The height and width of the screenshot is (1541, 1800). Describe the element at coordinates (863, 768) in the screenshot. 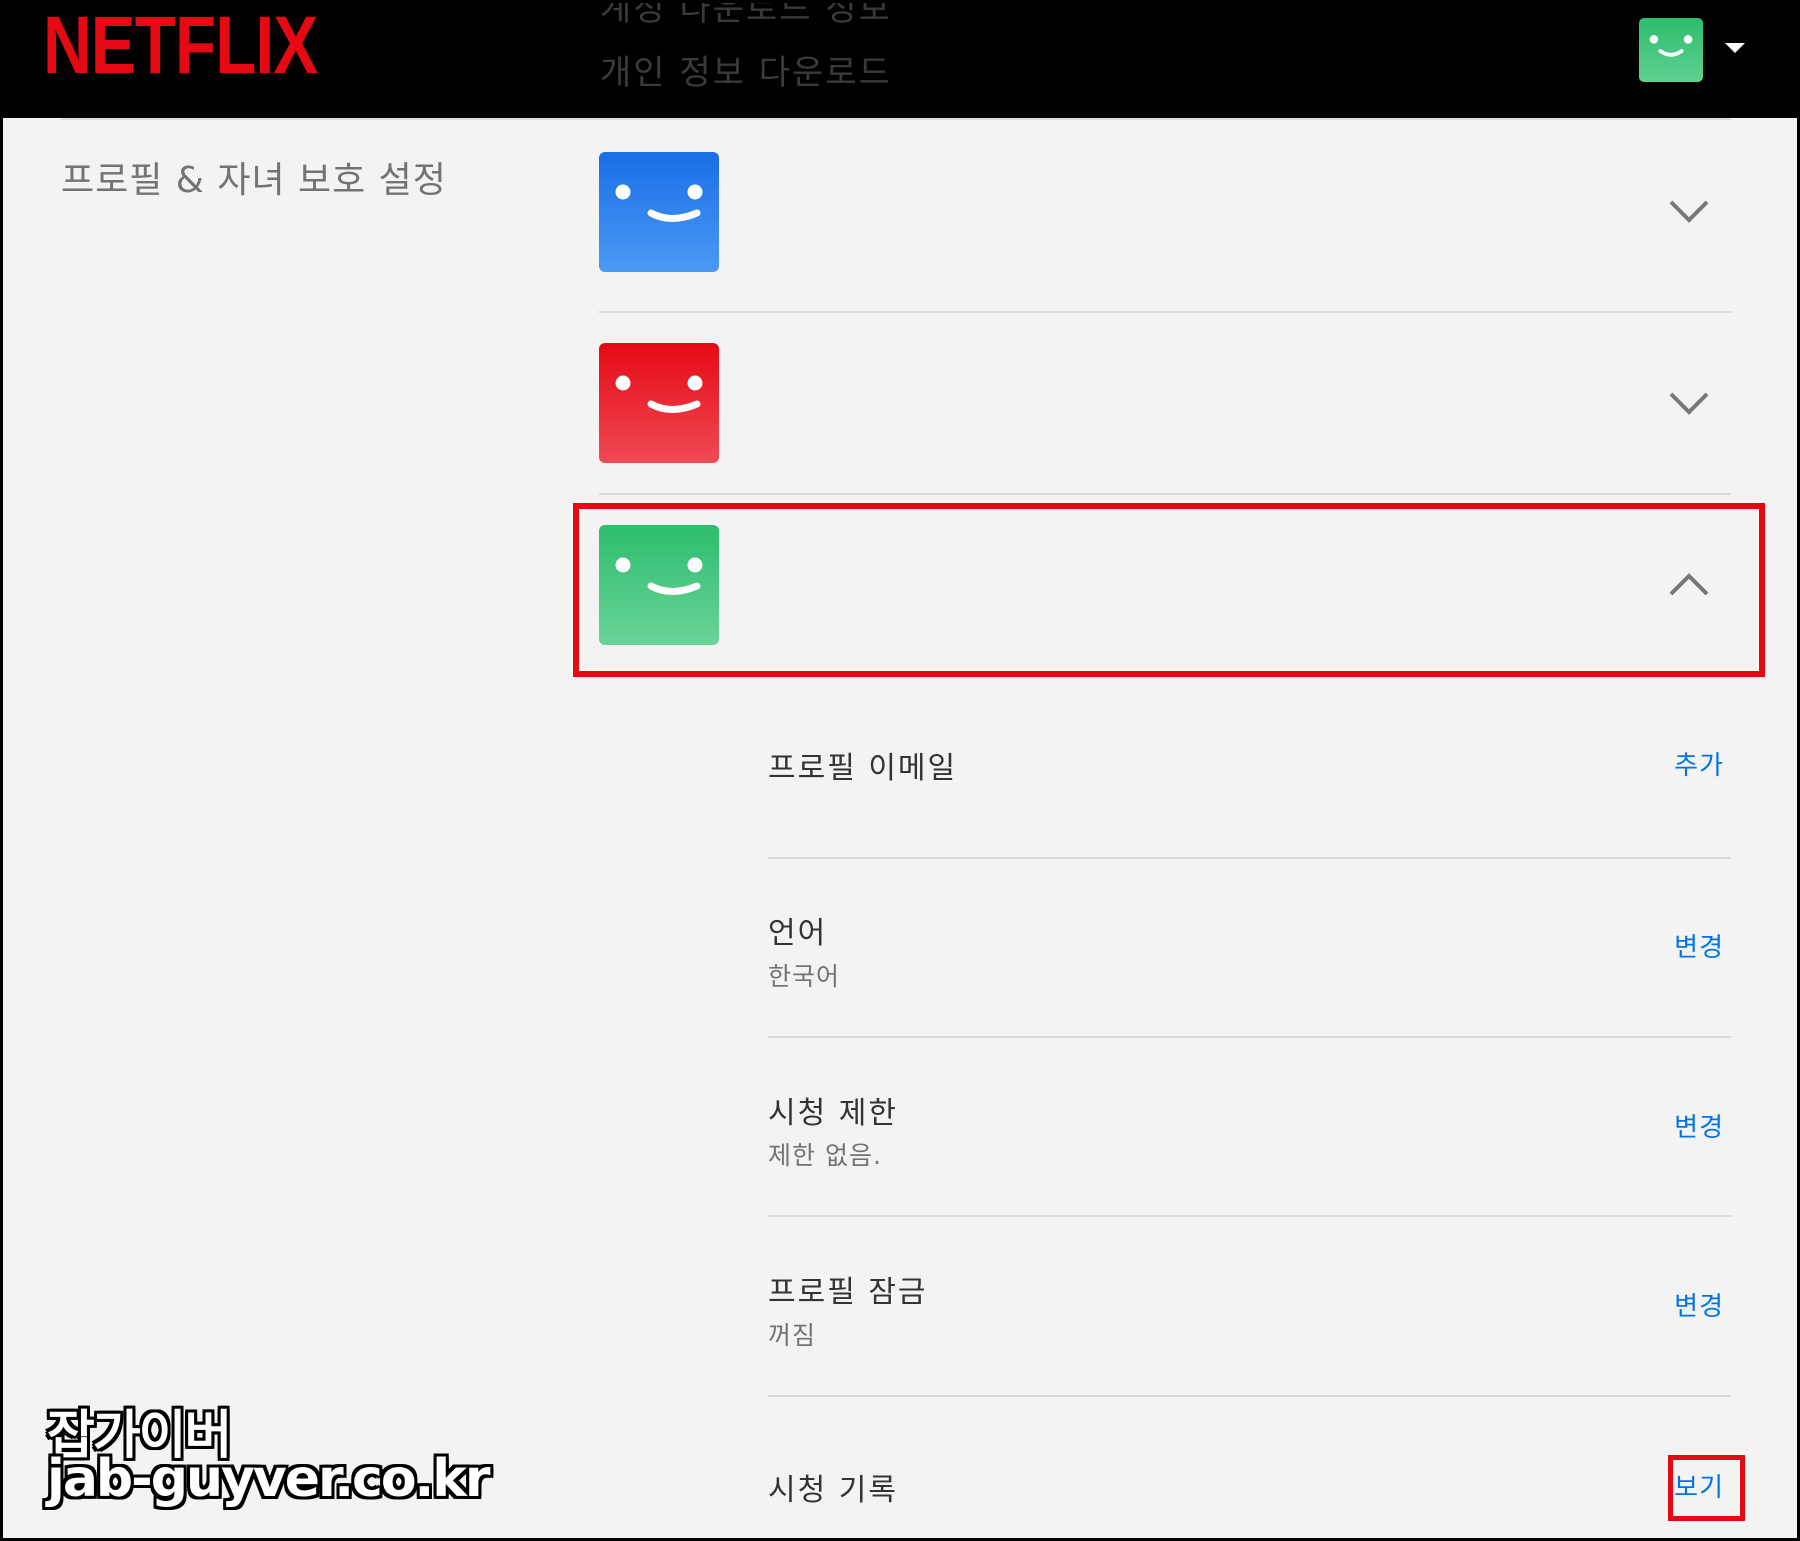

I see `setting-label-profile-email: 프로필 이메일` at that location.